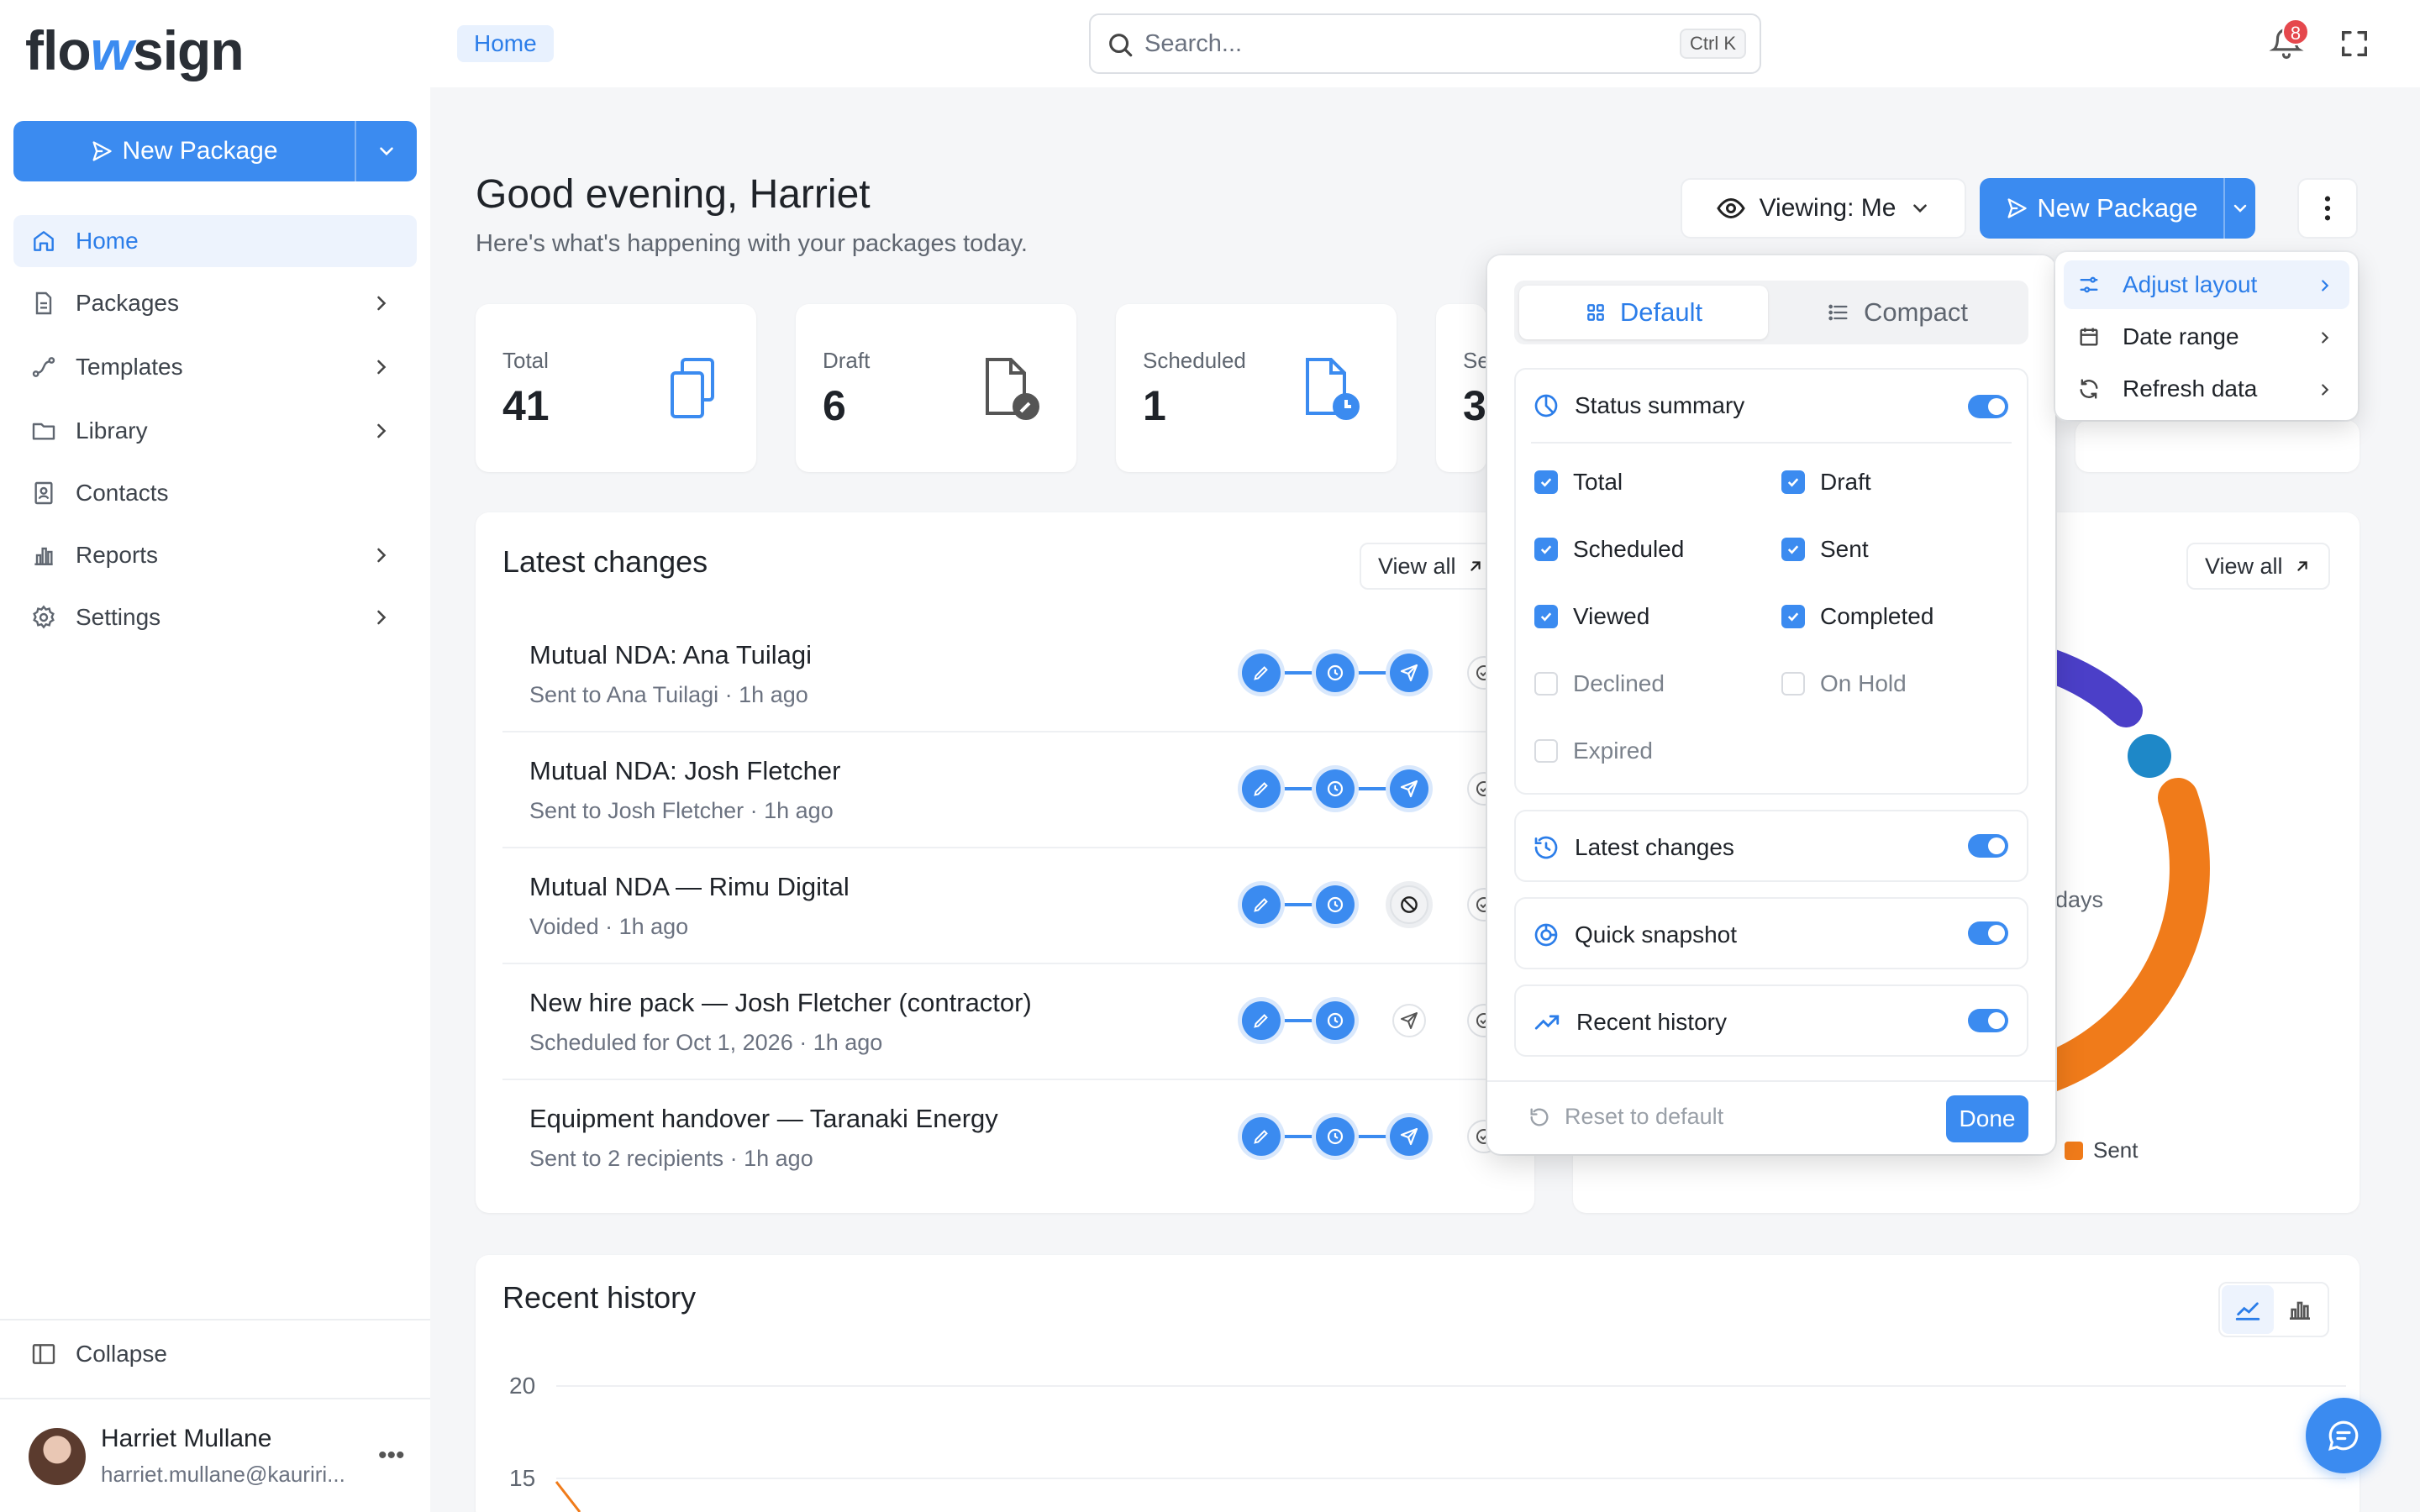 The image size is (2420, 1512). What do you see at coordinates (1988, 933) in the screenshot?
I see `quick-snapshot-toggle` at bounding box center [1988, 933].